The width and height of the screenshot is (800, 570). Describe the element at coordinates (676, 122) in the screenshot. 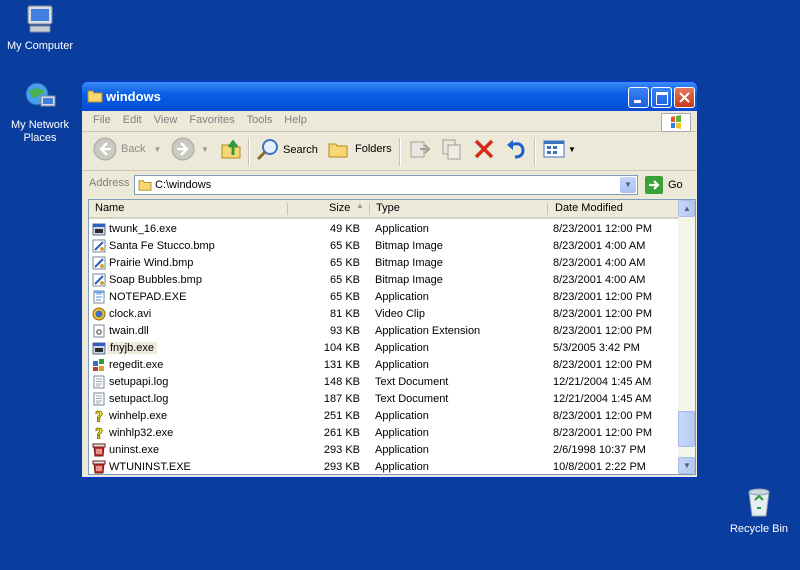

I see `windows-logo-icon` at that location.